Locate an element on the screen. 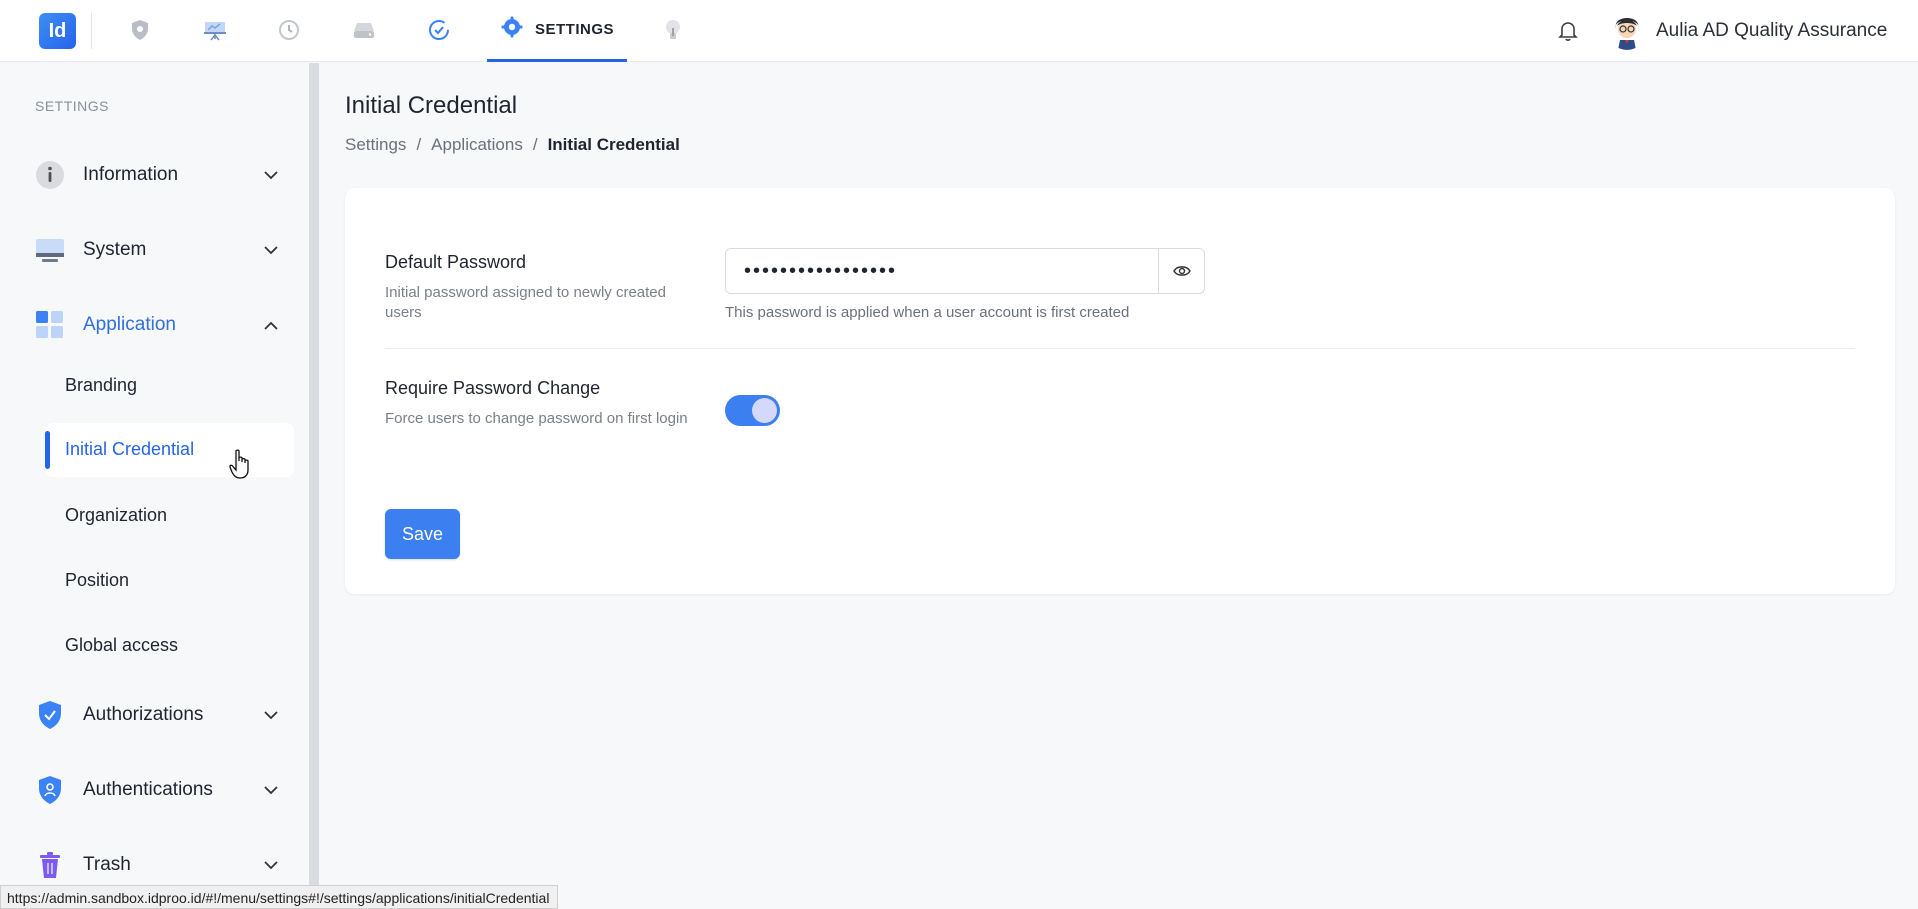 The image size is (1918, 909). logo-text: Id is located at coordinates (57, 30).